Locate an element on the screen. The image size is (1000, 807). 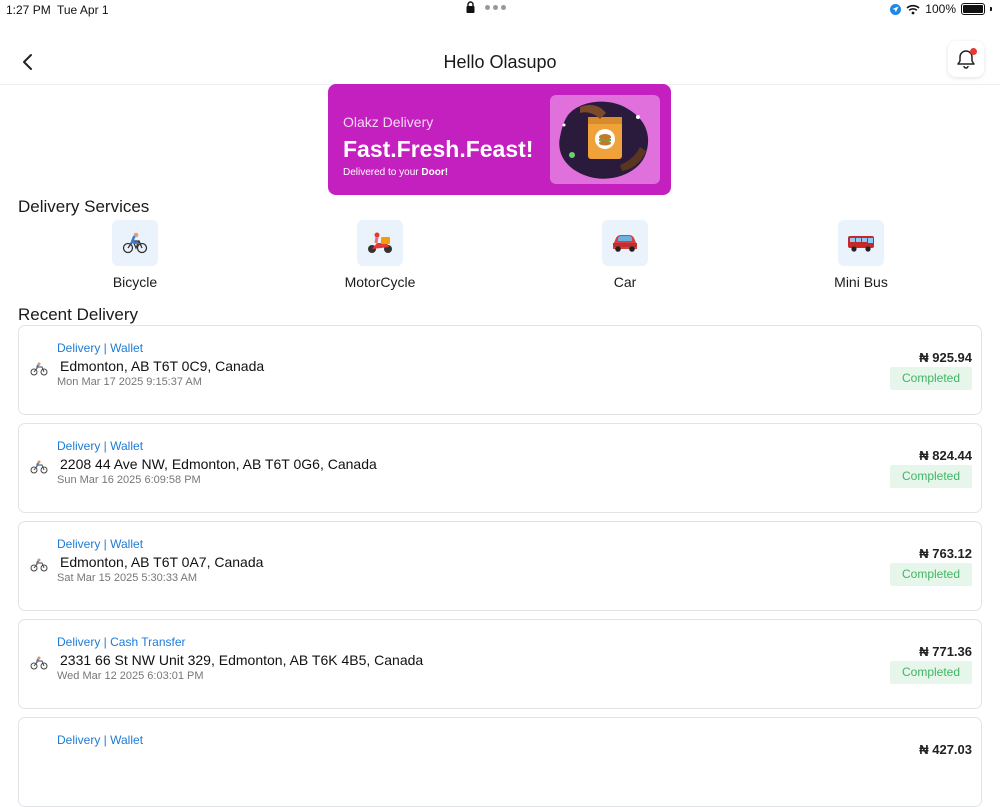
lock-icon is located at coordinates (470, 7).